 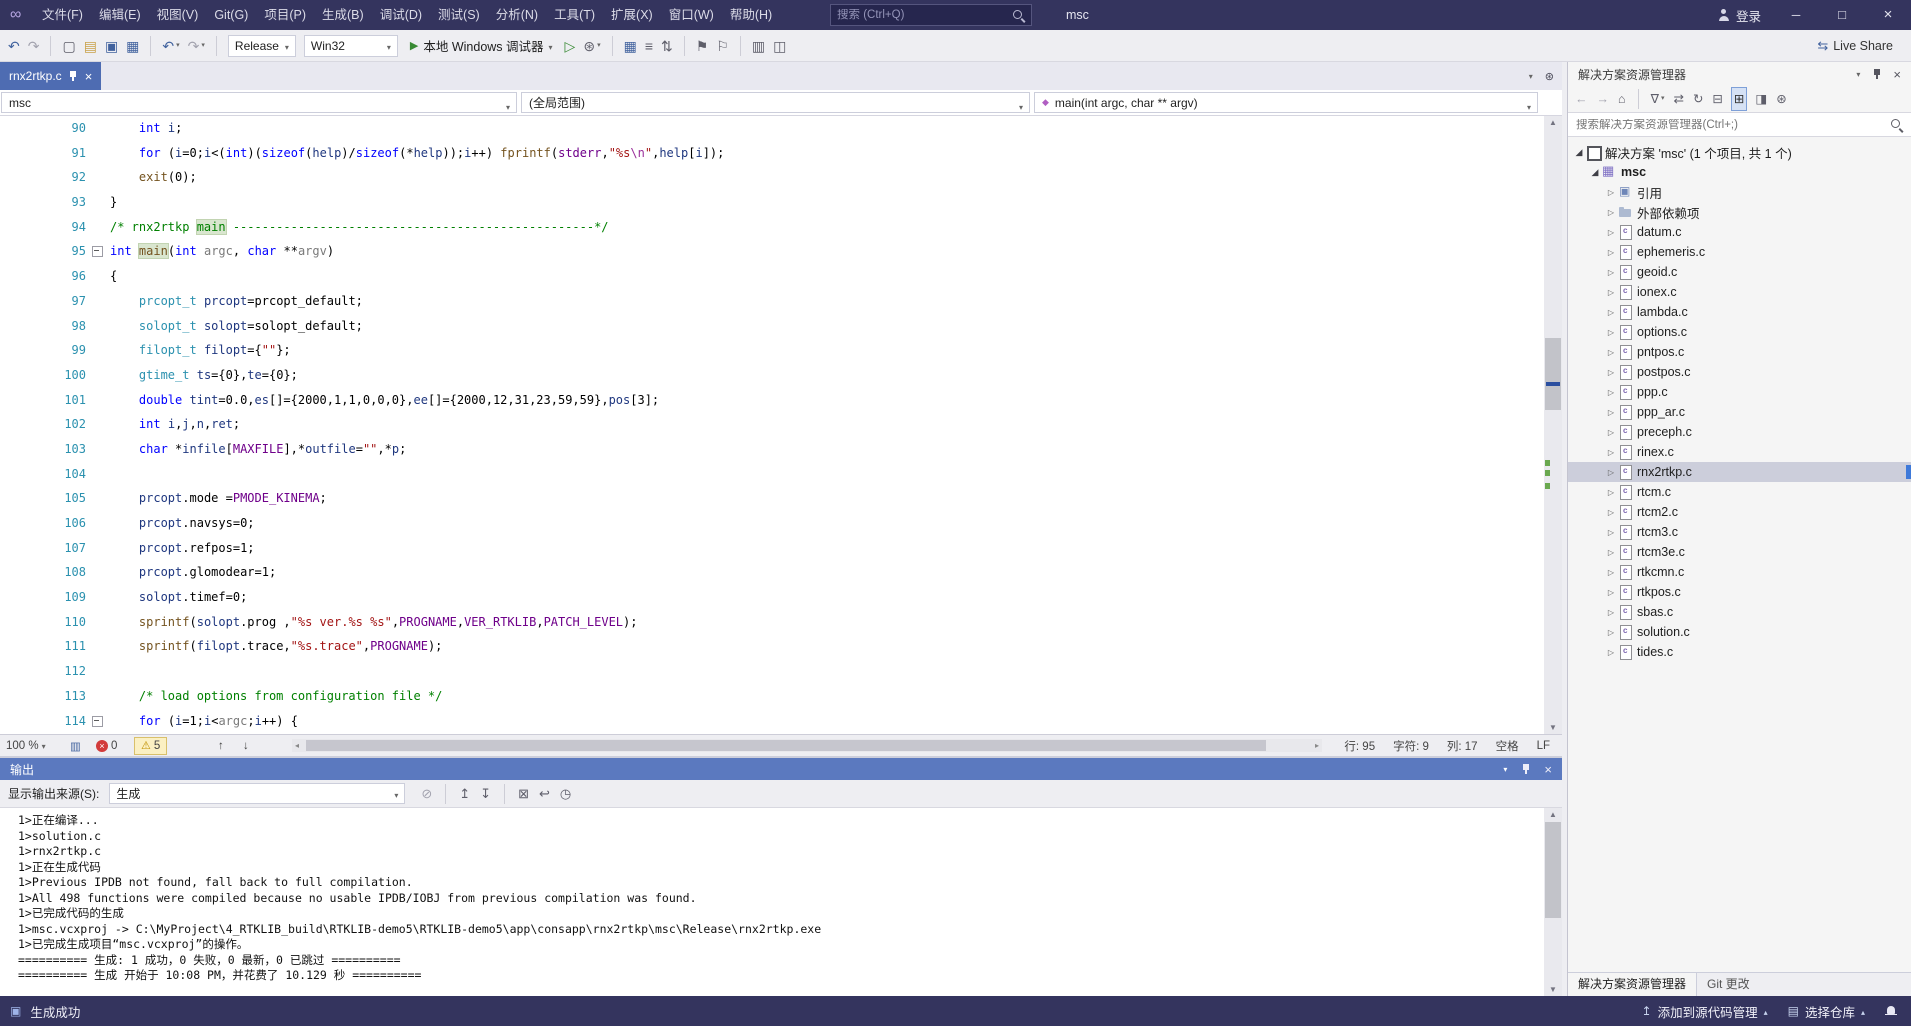 What do you see at coordinates (758, 46) in the screenshot?
I see `find-in-files-icon: ▥` at bounding box center [758, 46].